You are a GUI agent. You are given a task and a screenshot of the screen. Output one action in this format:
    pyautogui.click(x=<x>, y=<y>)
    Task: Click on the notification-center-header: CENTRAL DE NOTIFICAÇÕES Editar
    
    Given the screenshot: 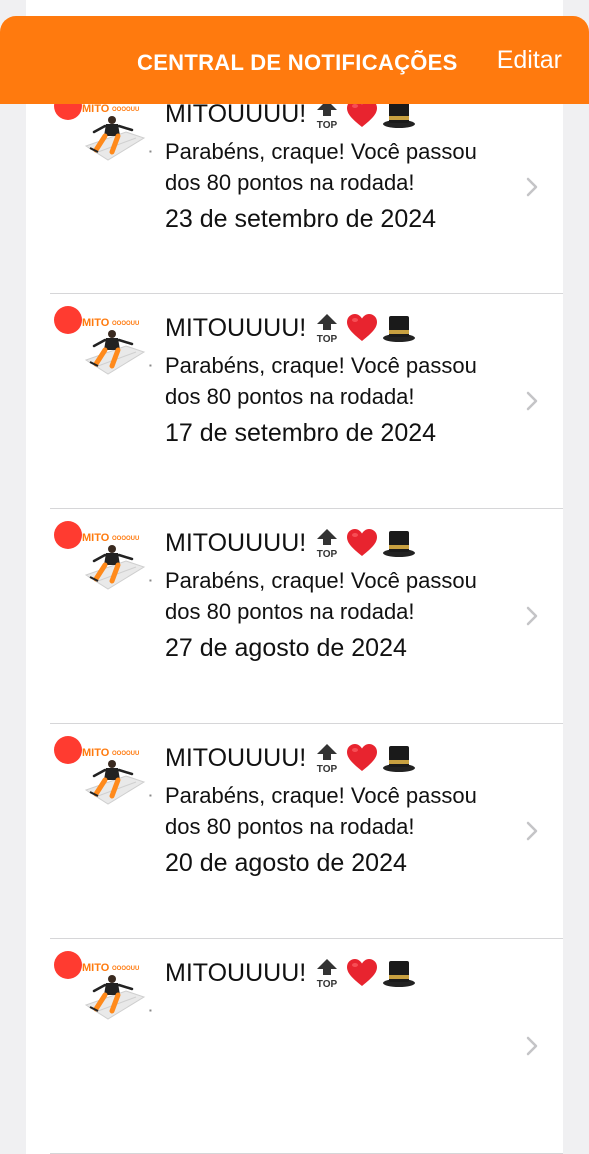 What is the action you would take?
    pyautogui.click(x=294, y=60)
    